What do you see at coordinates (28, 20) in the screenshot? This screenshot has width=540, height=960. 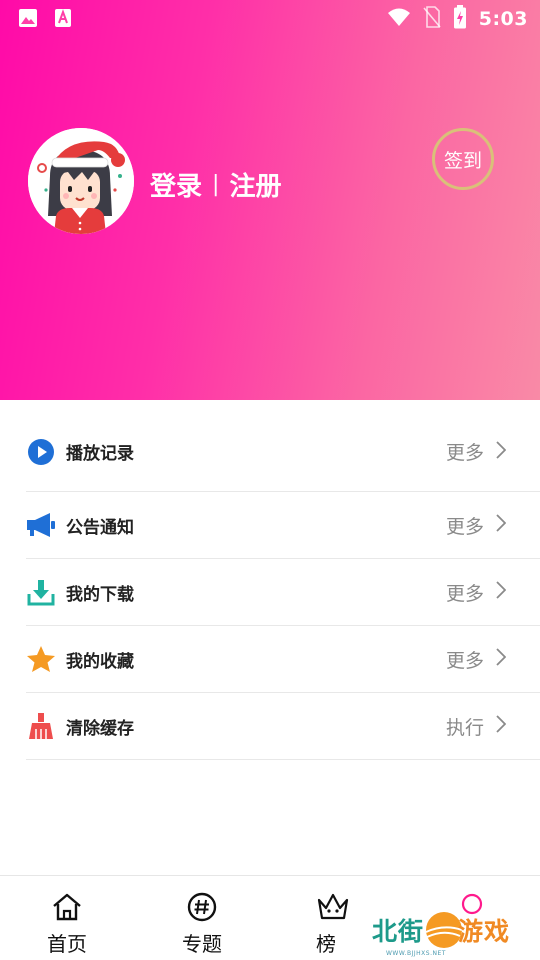 I see `image-icon` at bounding box center [28, 20].